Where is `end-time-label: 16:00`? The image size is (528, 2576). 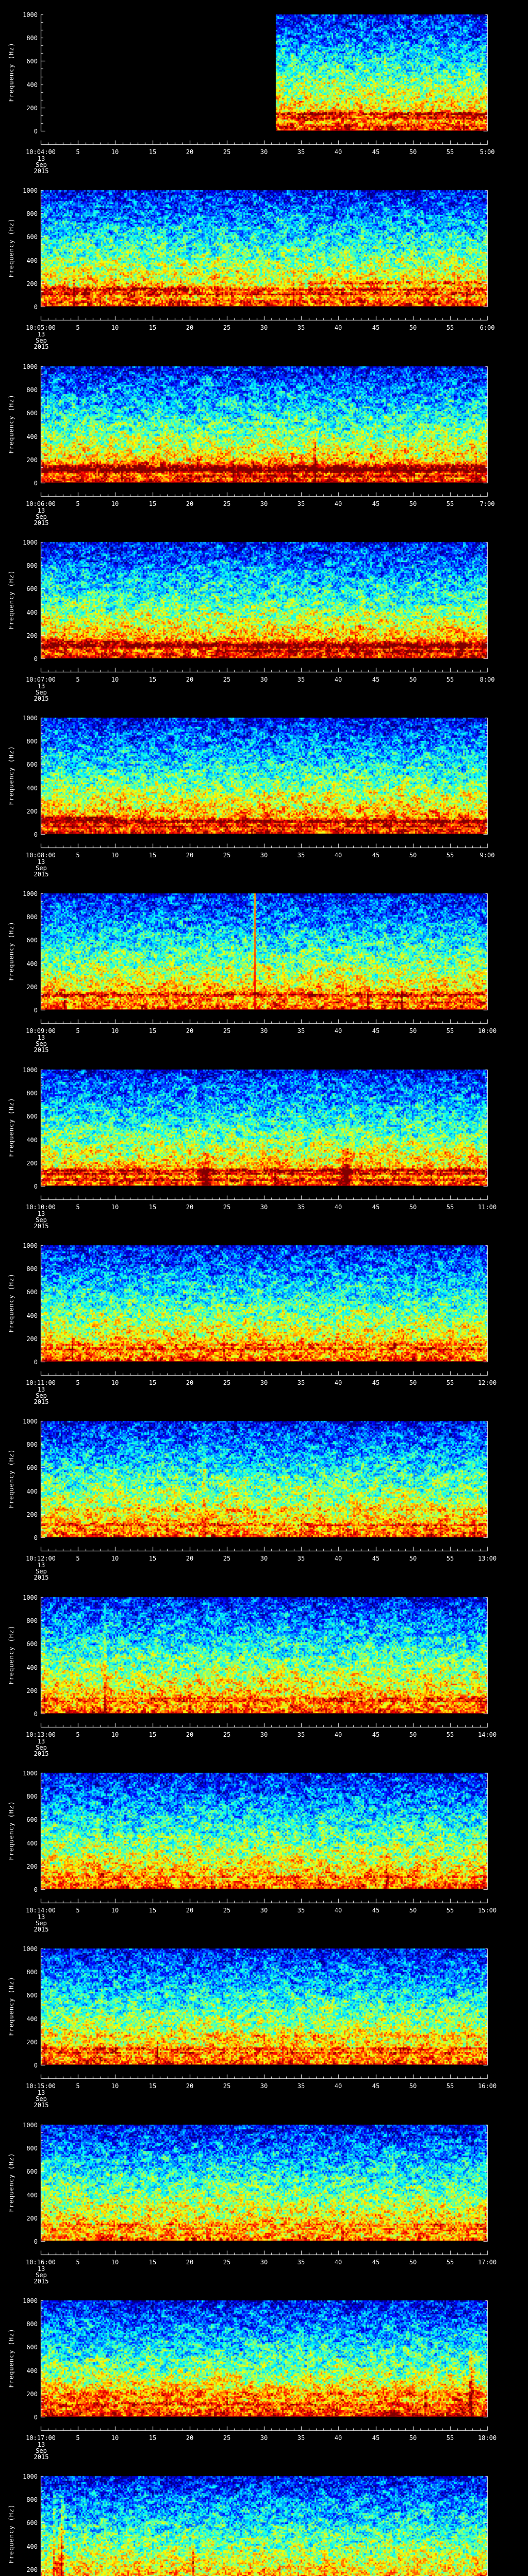
end-time-label: 16:00 is located at coordinates (487, 2086).